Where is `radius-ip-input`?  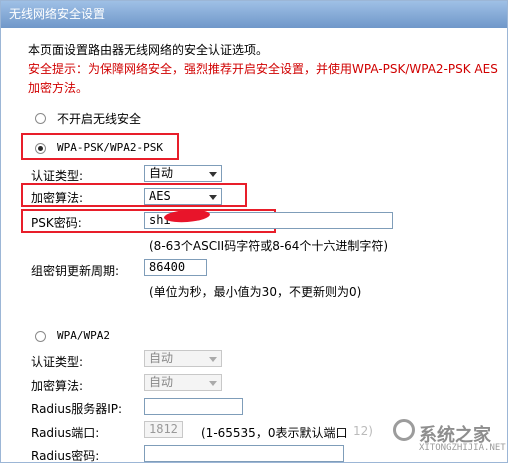
radius-ip-input is located at coordinates (193, 406).